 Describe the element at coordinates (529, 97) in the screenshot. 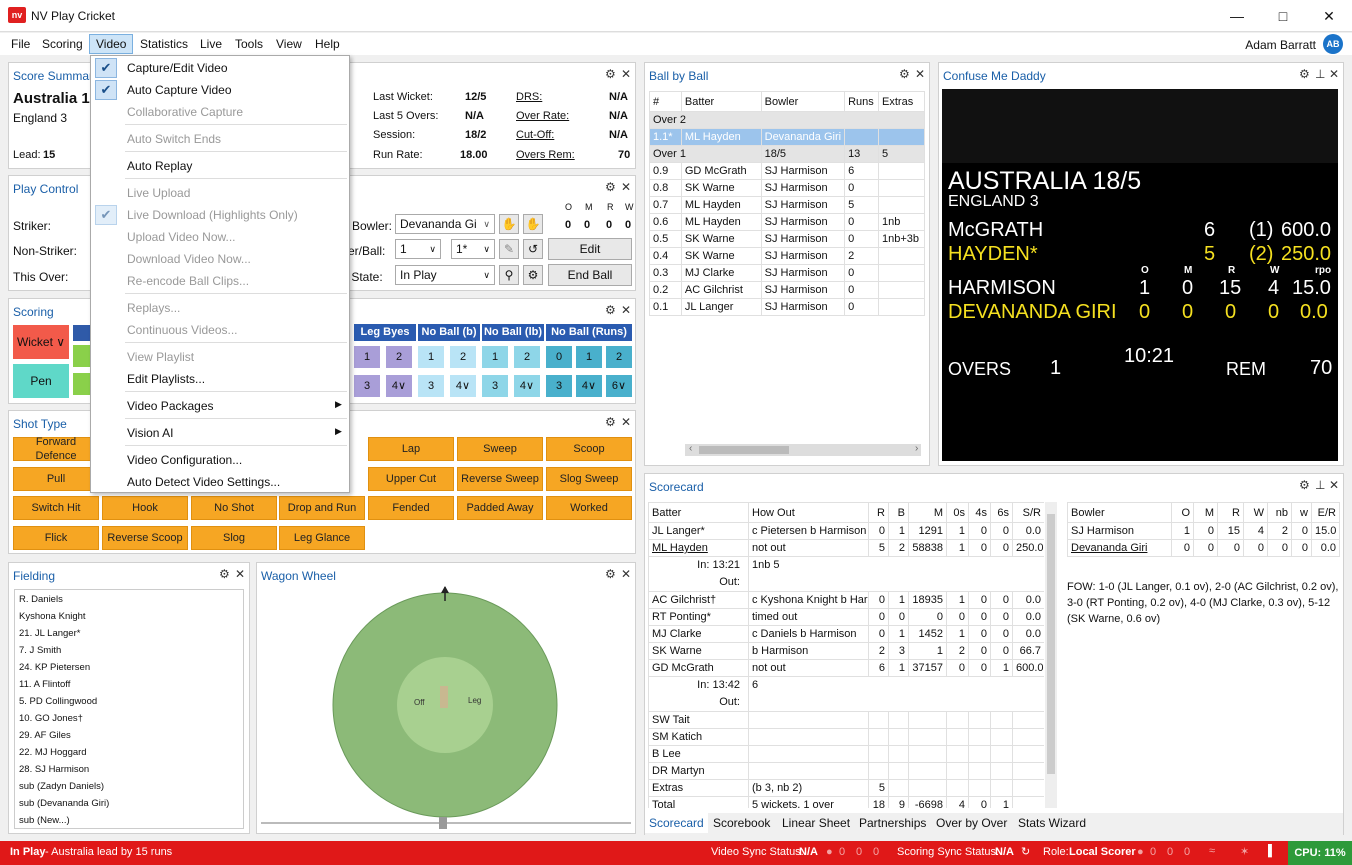

I see `drs-link: DRS:` at that location.